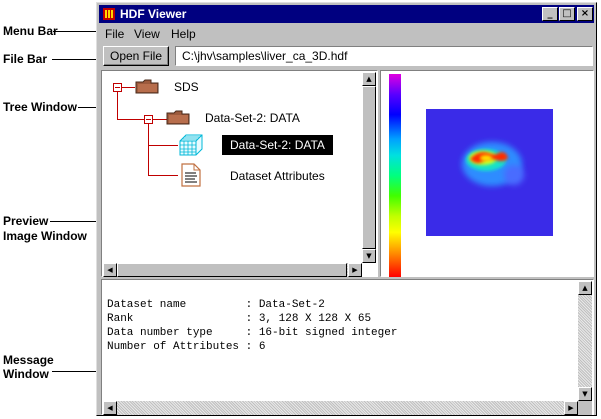  I want to click on message-scroll-up-button: ▲, so click(585, 288).